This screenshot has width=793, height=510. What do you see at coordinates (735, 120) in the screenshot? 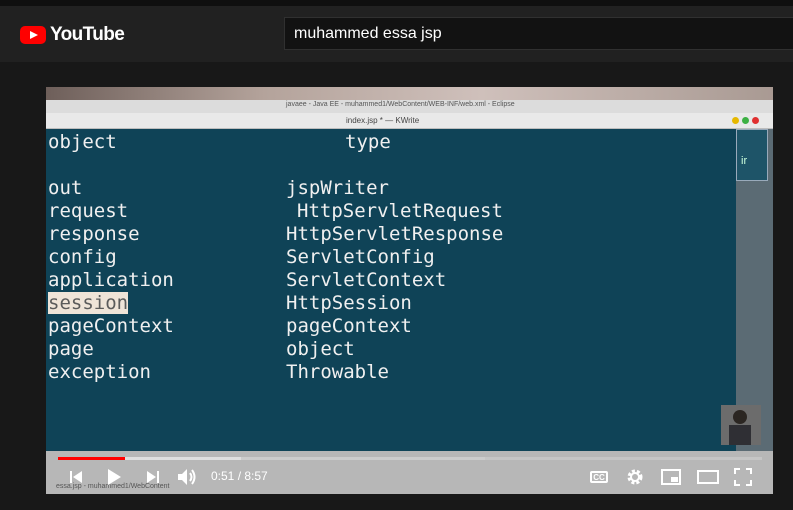
I see `minimize-dot-icon` at bounding box center [735, 120].